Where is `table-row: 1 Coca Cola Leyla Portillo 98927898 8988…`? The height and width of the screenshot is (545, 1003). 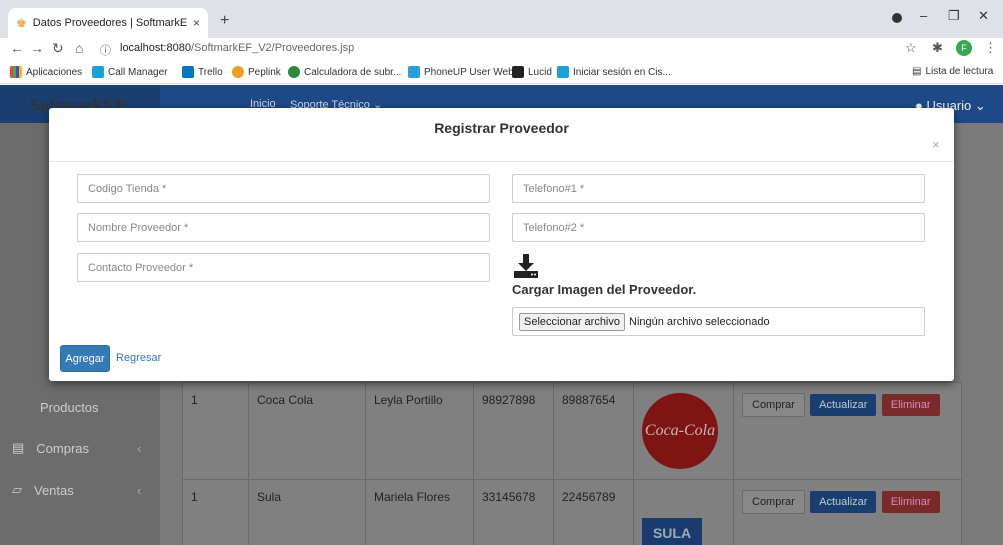
table-row: 1 Coca Cola Leyla Portillo 98927898 8988… is located at coordinates (572, 431).